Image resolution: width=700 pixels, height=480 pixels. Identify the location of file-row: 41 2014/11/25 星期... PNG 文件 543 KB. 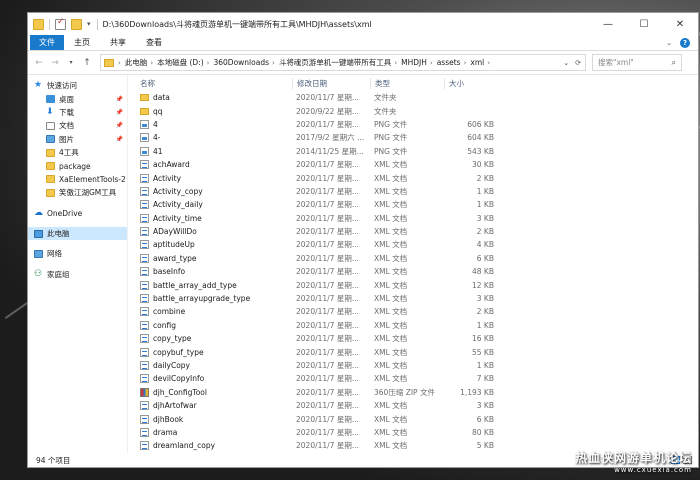
(413, 151).